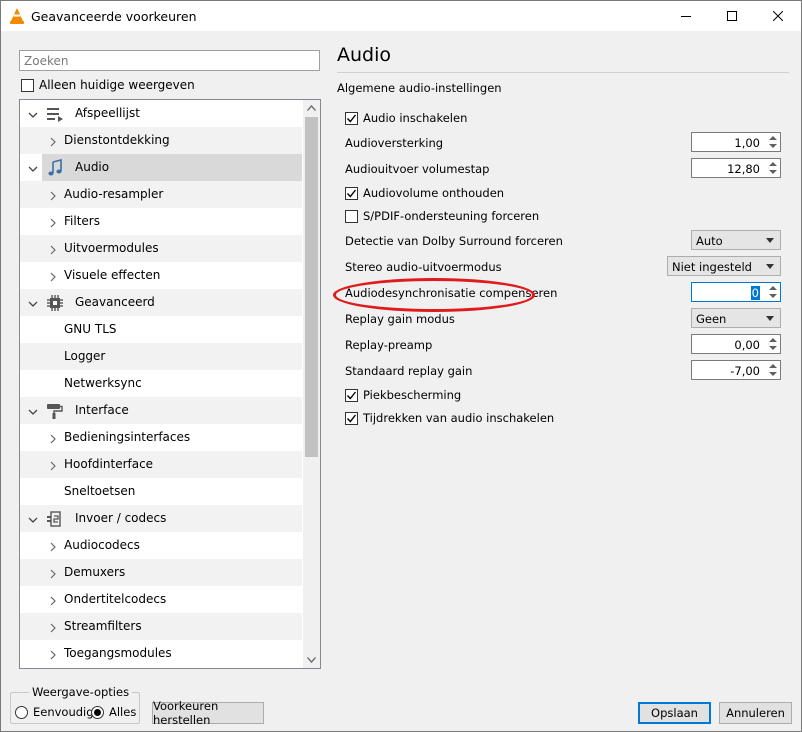  What do you see at coordinates (351, 216) in the screenshot?
I see `spdif-checkbox` at bounding box center [351, 216].